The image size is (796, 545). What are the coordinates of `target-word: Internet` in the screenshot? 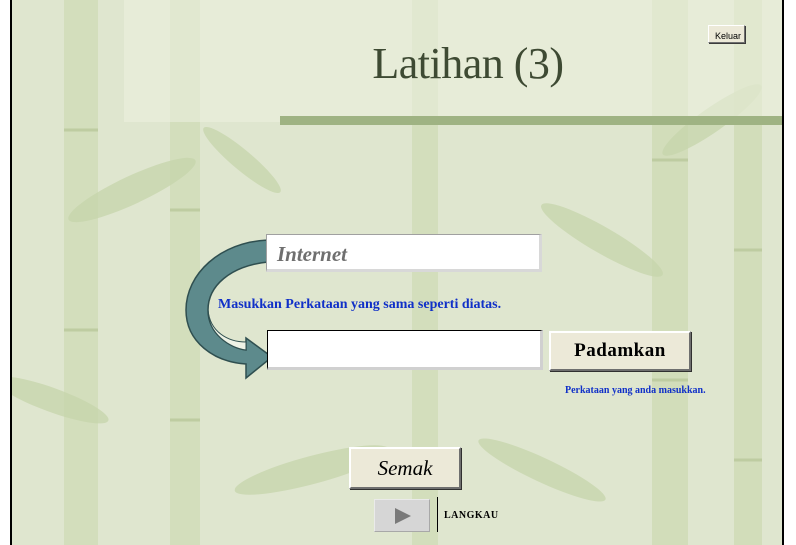 It's located at (312, 254).